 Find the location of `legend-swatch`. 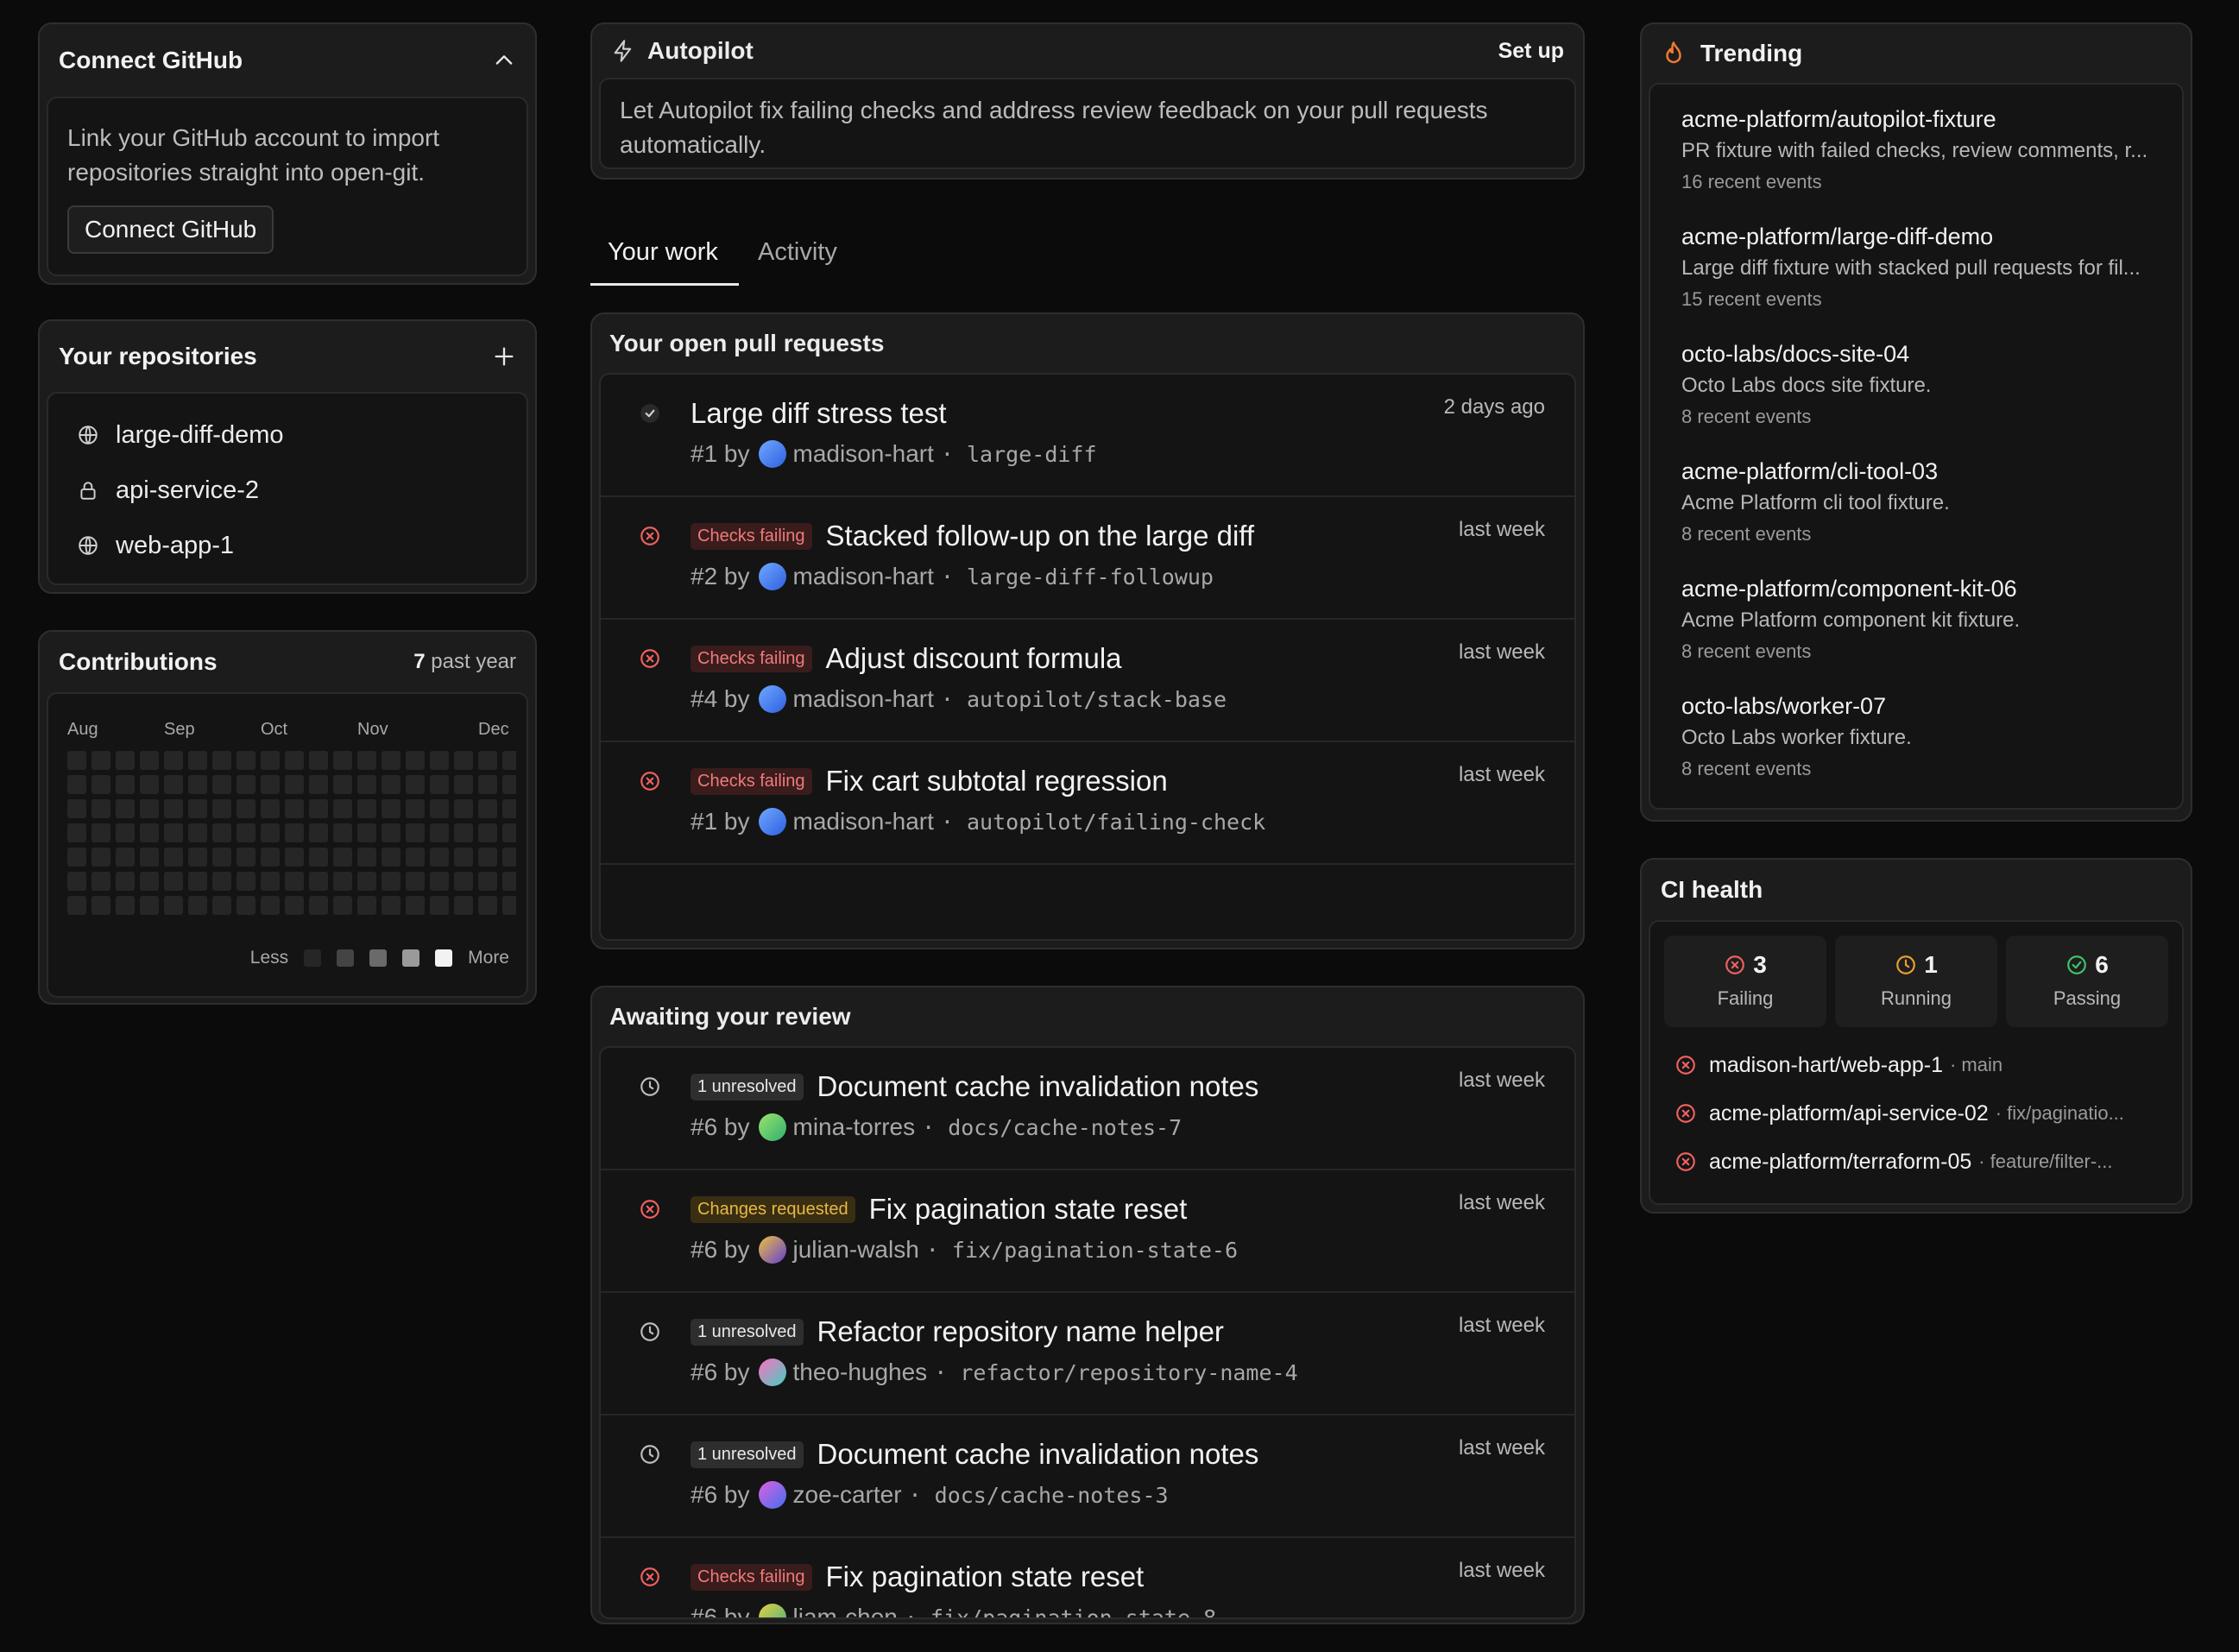

legend-swatch is located at coordinates (411, 958).